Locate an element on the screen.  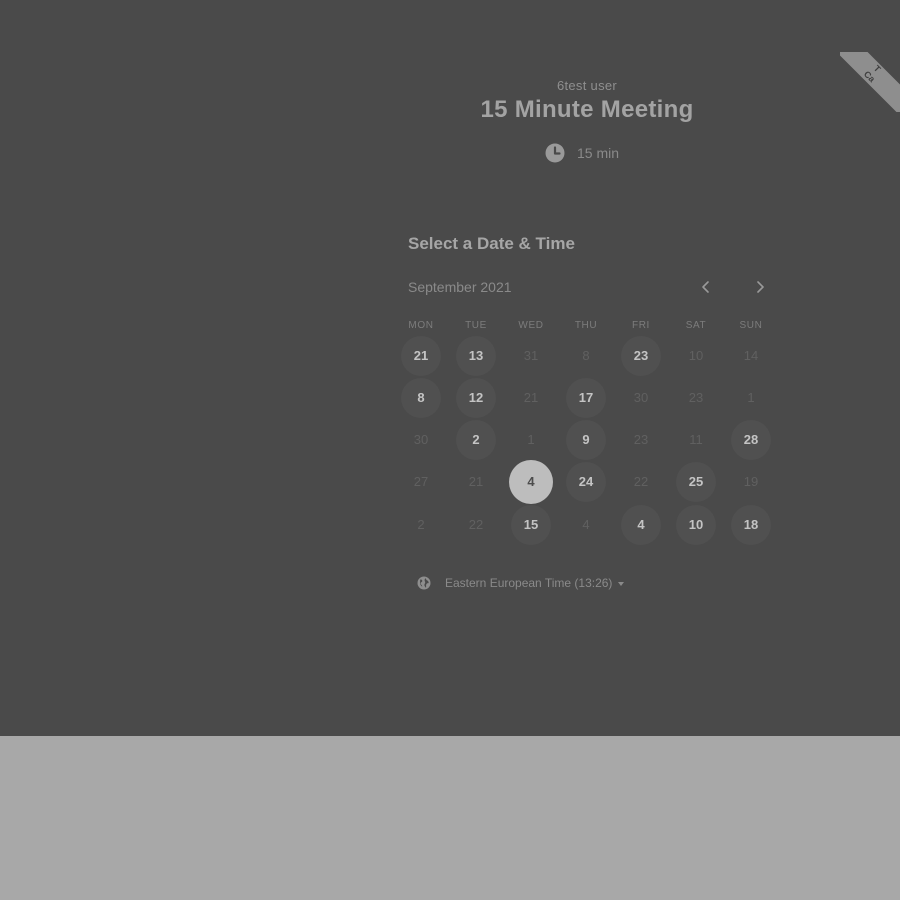
weekday-label: FRI is located at coordinates (641, 325).